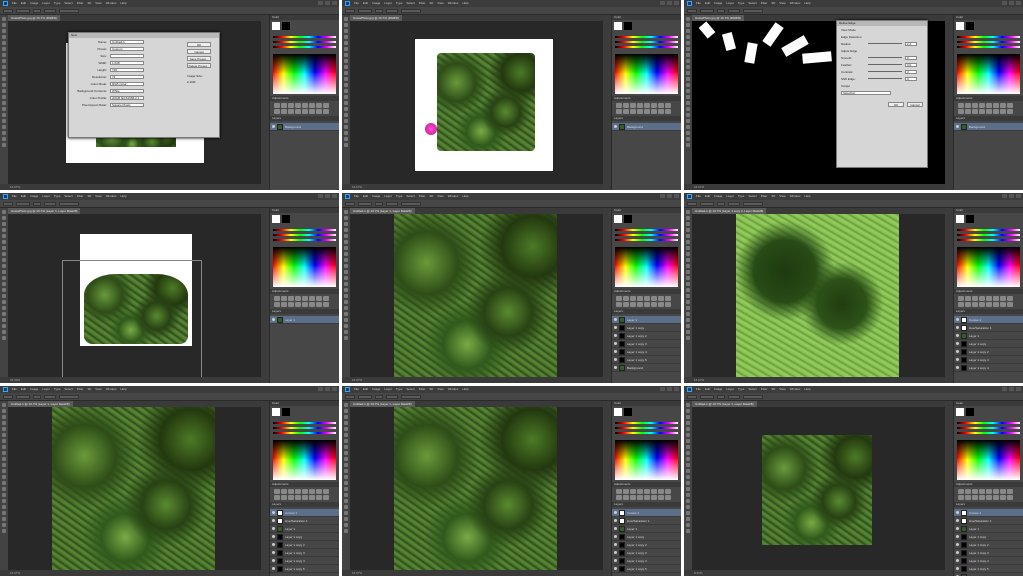 The image size is (1023, 576). I want to click on menu-item-window: Window, so click(453, 196).